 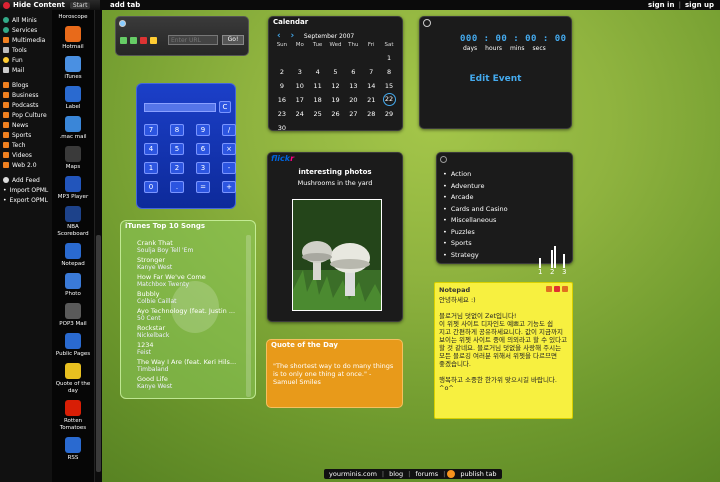 What do you see at coordinates (73, 449) in the screenshot?
I see `app-launcher-item: RSS` at bounding box center [73, 449].